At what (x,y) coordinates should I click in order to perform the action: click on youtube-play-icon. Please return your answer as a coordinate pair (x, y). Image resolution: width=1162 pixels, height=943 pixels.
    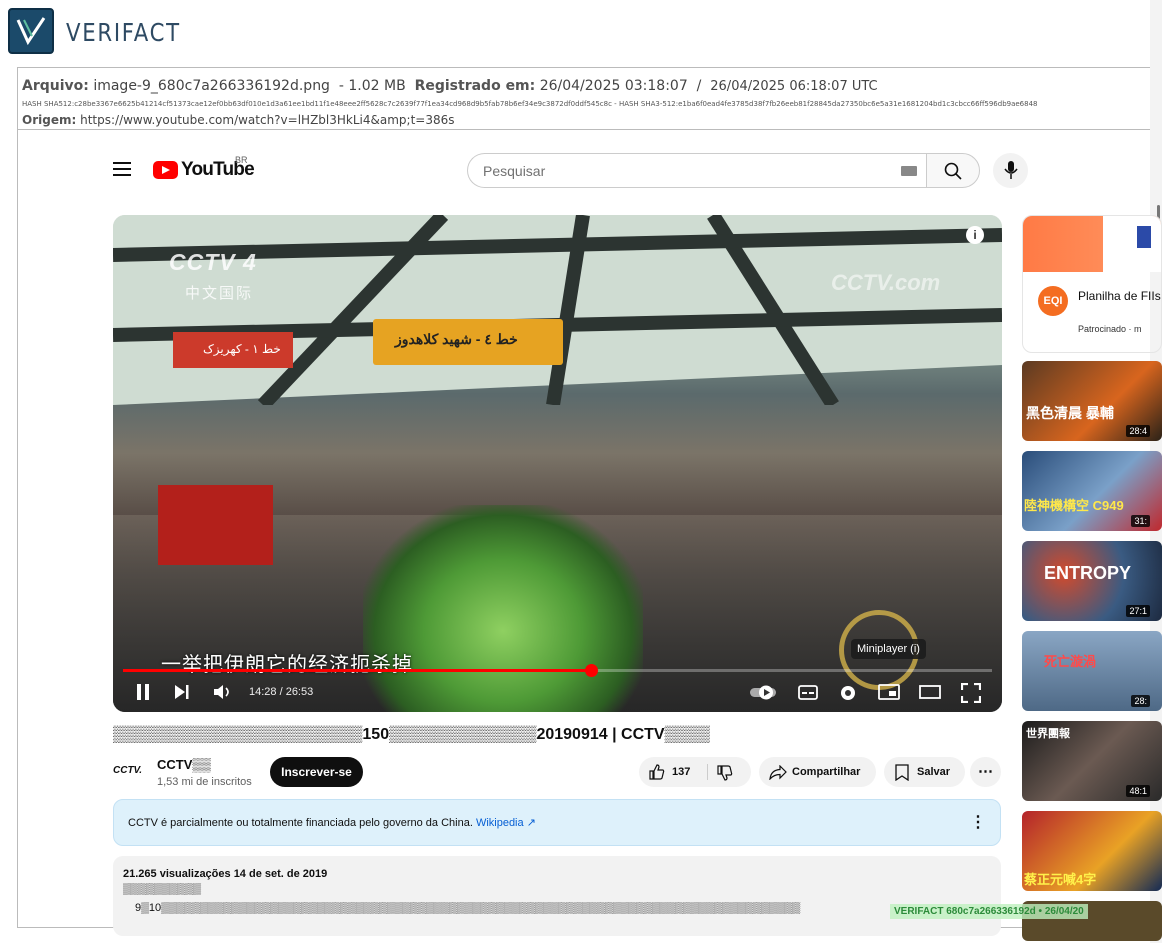
    Looking at the image, I should click on (165, 170).